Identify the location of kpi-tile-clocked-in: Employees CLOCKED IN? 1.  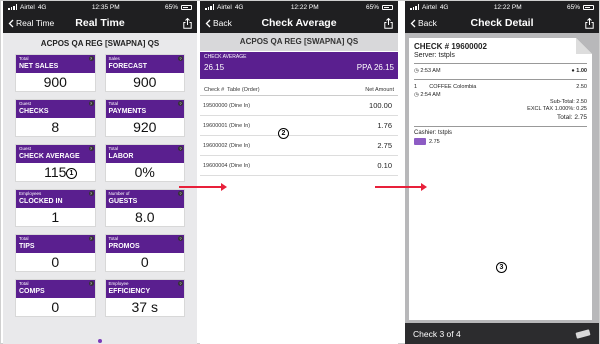
(55, 208).